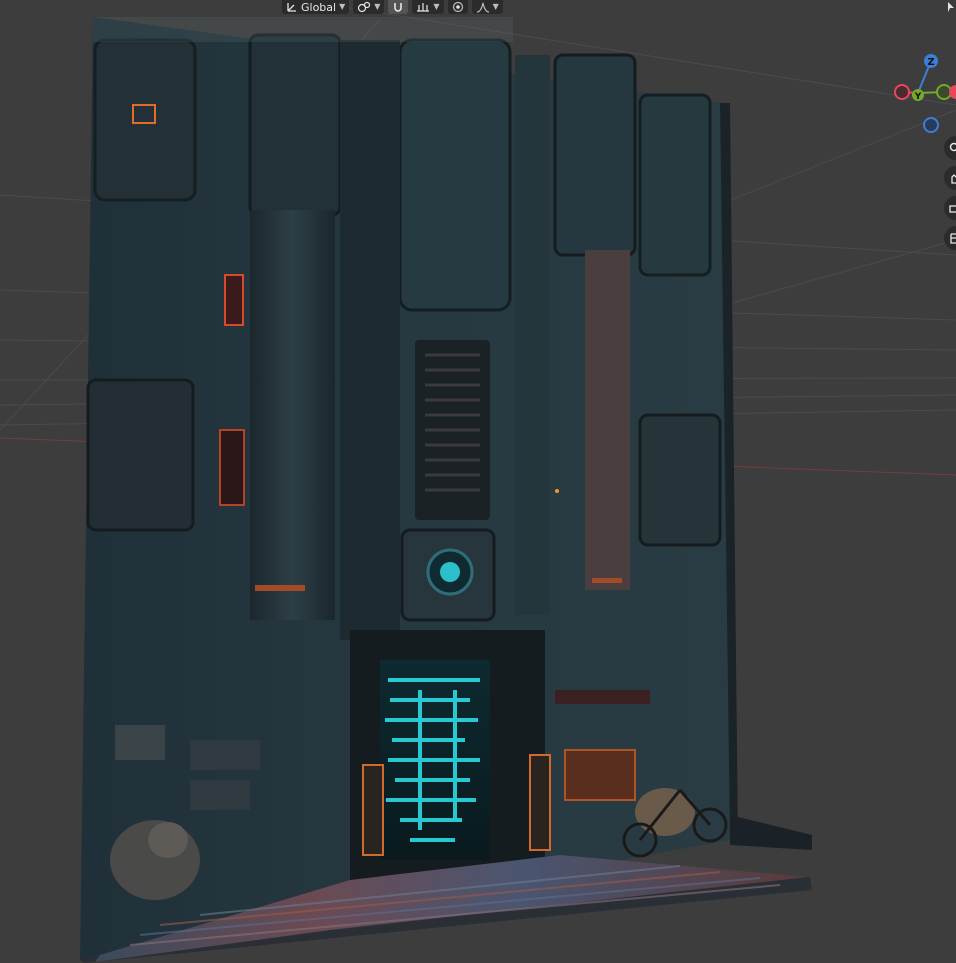 Image resolution: width=956 pixels, height=963 pixels. I want to click on snap-target-dropdown: ▼, so click(428, 7).